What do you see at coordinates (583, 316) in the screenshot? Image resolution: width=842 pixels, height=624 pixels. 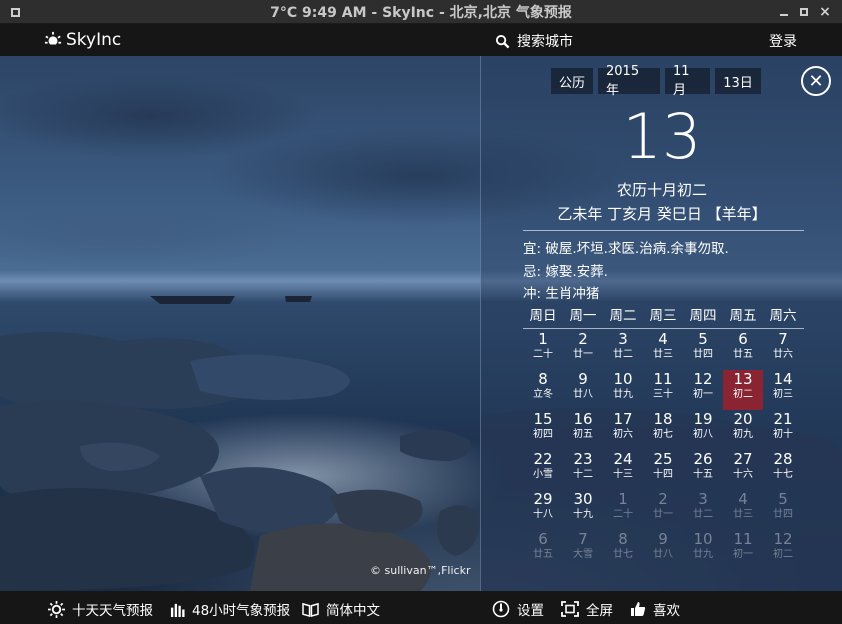 I see `weekday-label: 周一` at bounding box center [583, 316].